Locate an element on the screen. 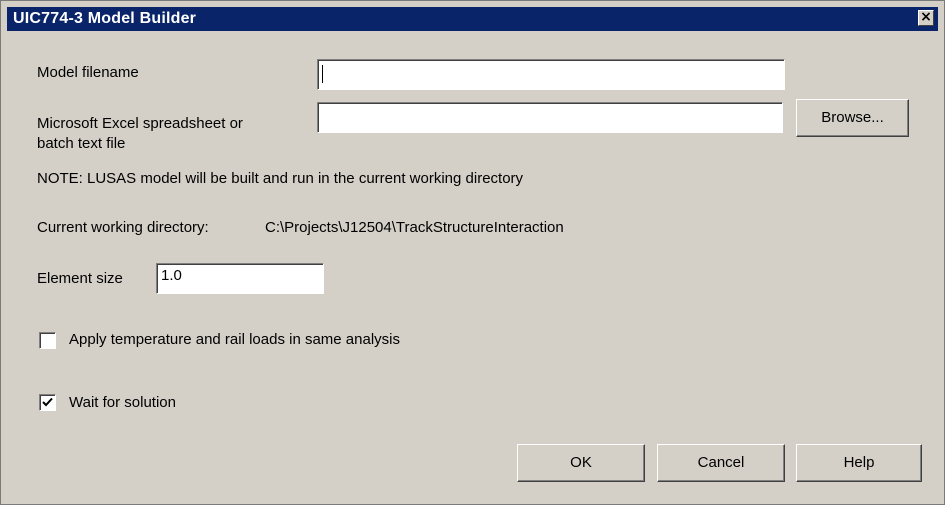 This screenshot has width=945, height=505. close-icon: × is located at coordinates (926, 17).